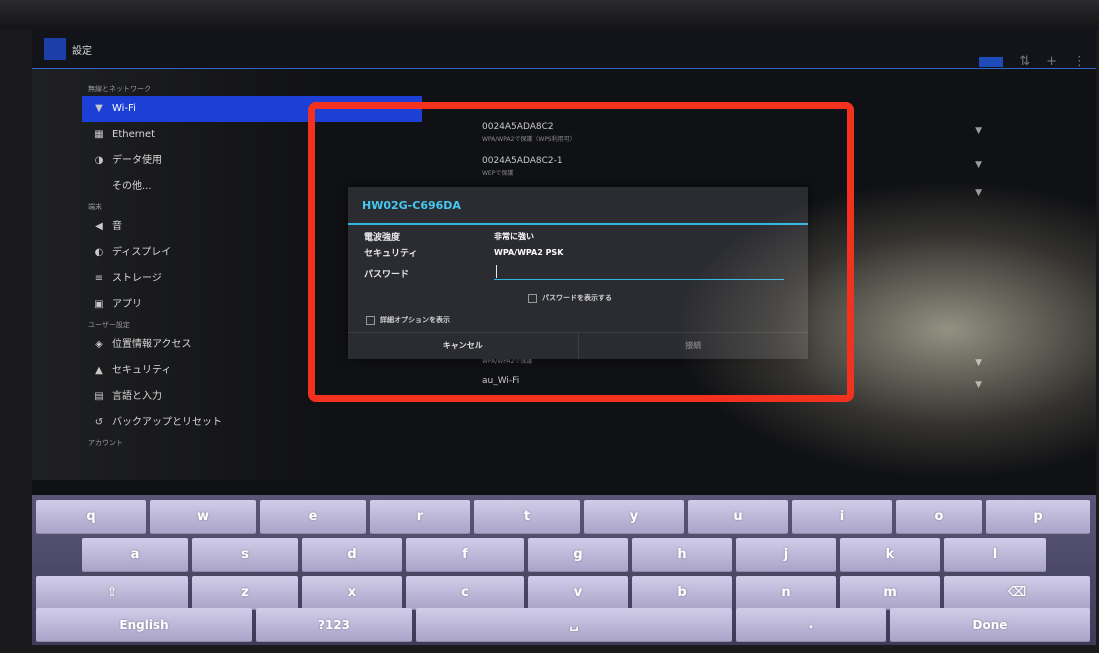  Describe the element at coordinates (99, 344) in the screenshot. I see `location-icon: ◈` at that location.